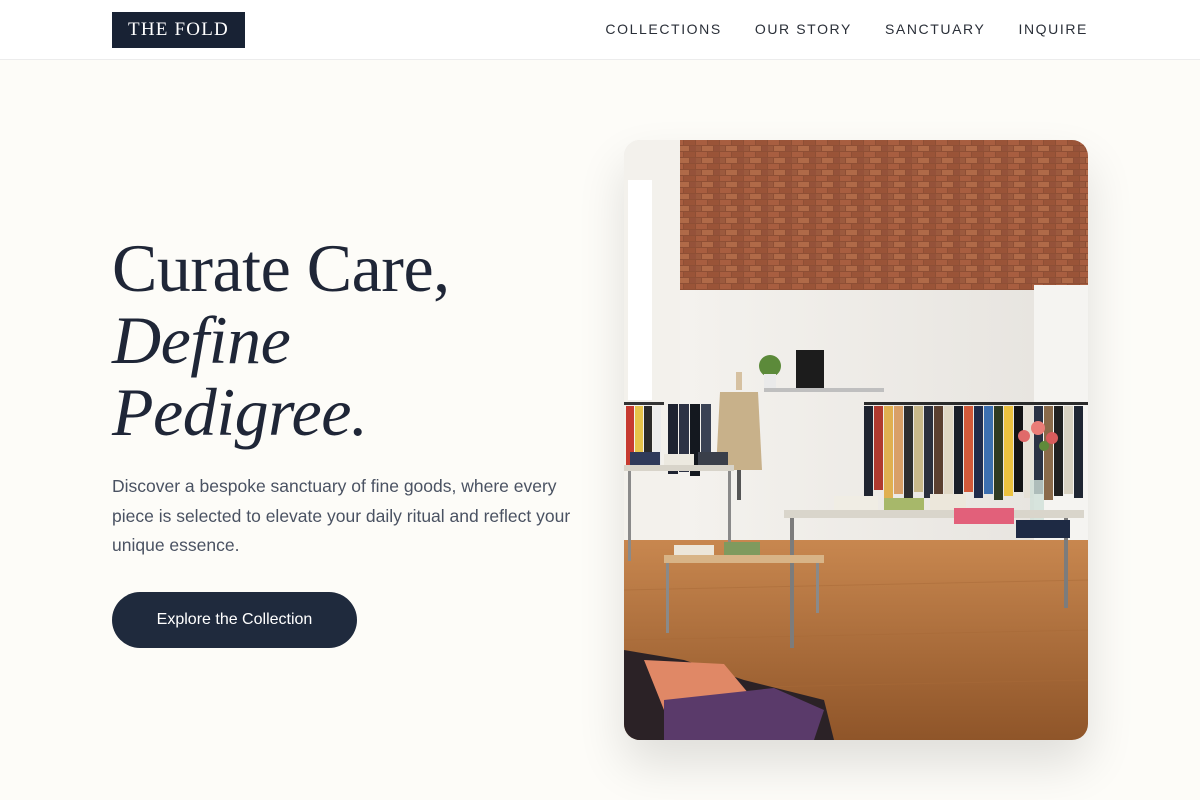 Image resolution: width=1200 pixels, height=800 pixels. Describe the element at coordinates (935, 29) in the screenshot. I see `nav-item-sanctuary: SANCTUARY` at that location.